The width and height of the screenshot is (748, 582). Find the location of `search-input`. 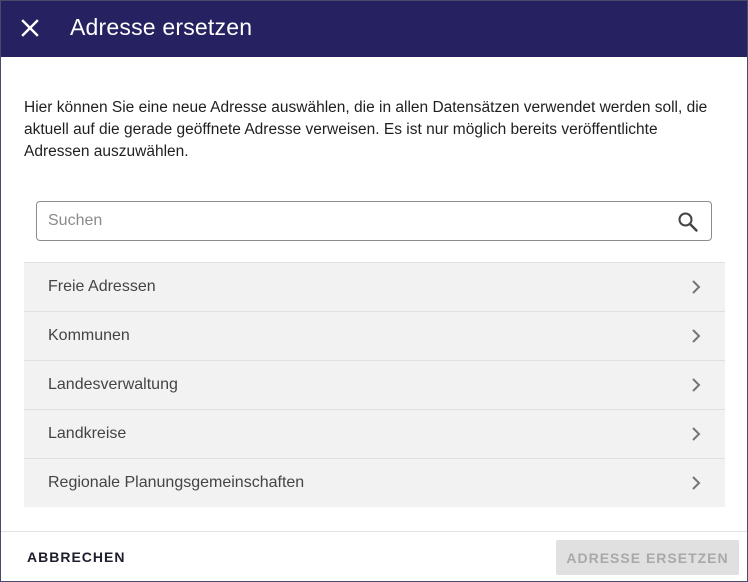

search-input is located at coordinates (348, 221).